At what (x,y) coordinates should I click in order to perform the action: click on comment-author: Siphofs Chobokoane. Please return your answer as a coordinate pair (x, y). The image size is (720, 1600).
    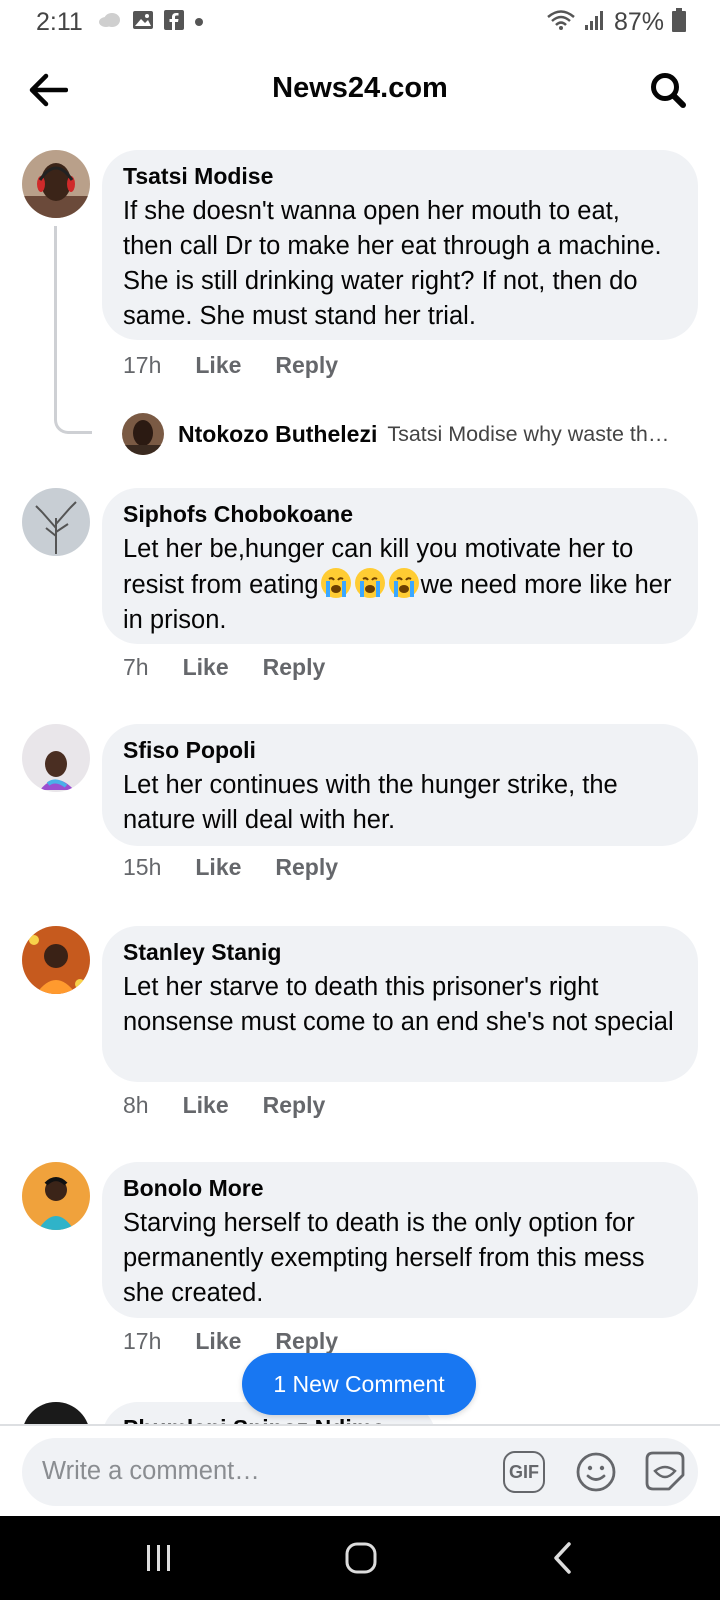
    Looking at the image, I should click on (399, 514).